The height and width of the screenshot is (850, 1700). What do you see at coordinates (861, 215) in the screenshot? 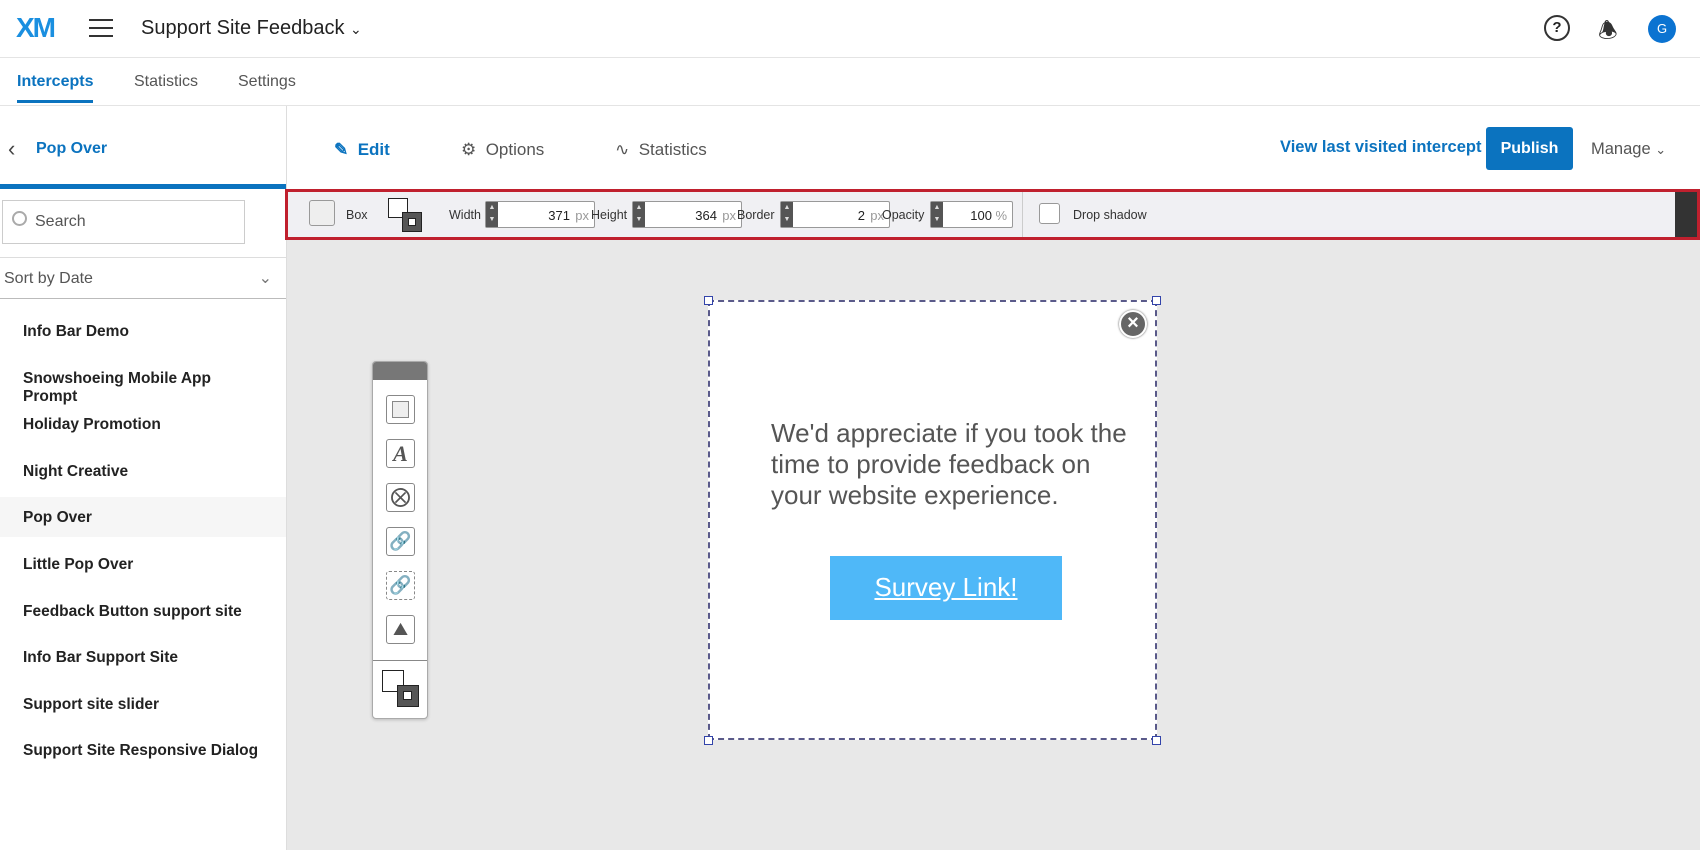
I see `border-value: 2` at bounding box center [861, 215].